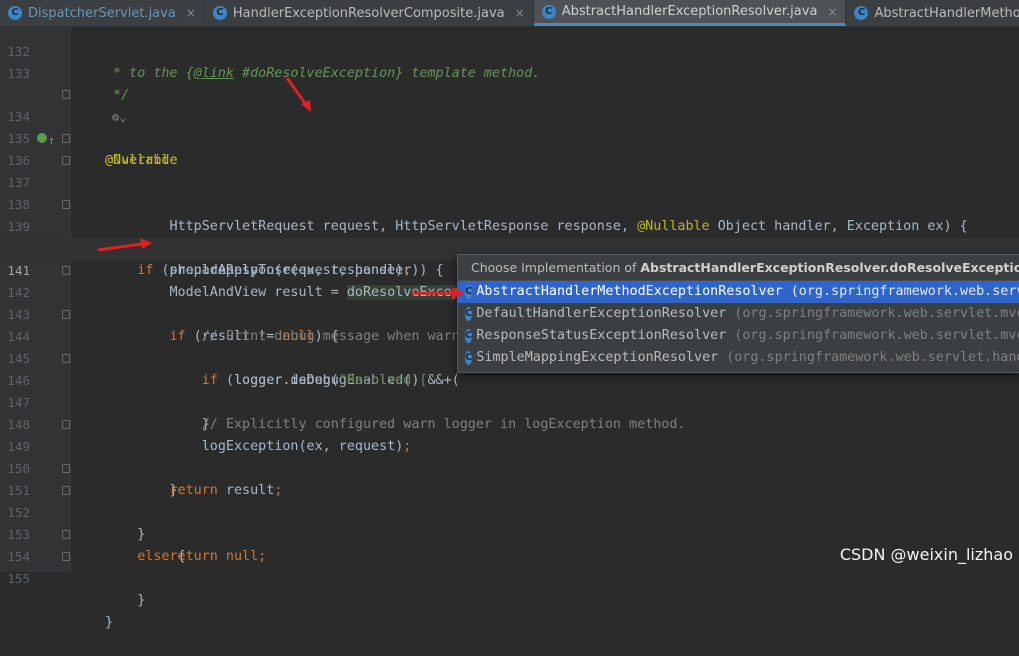 The image size is (1019, 656). What do you see at coordinates (876, 335) in the screenshot?
I see `implementation-package: (org.springframework.web.servlet.mvc.a` at bounding box center [876, 335].